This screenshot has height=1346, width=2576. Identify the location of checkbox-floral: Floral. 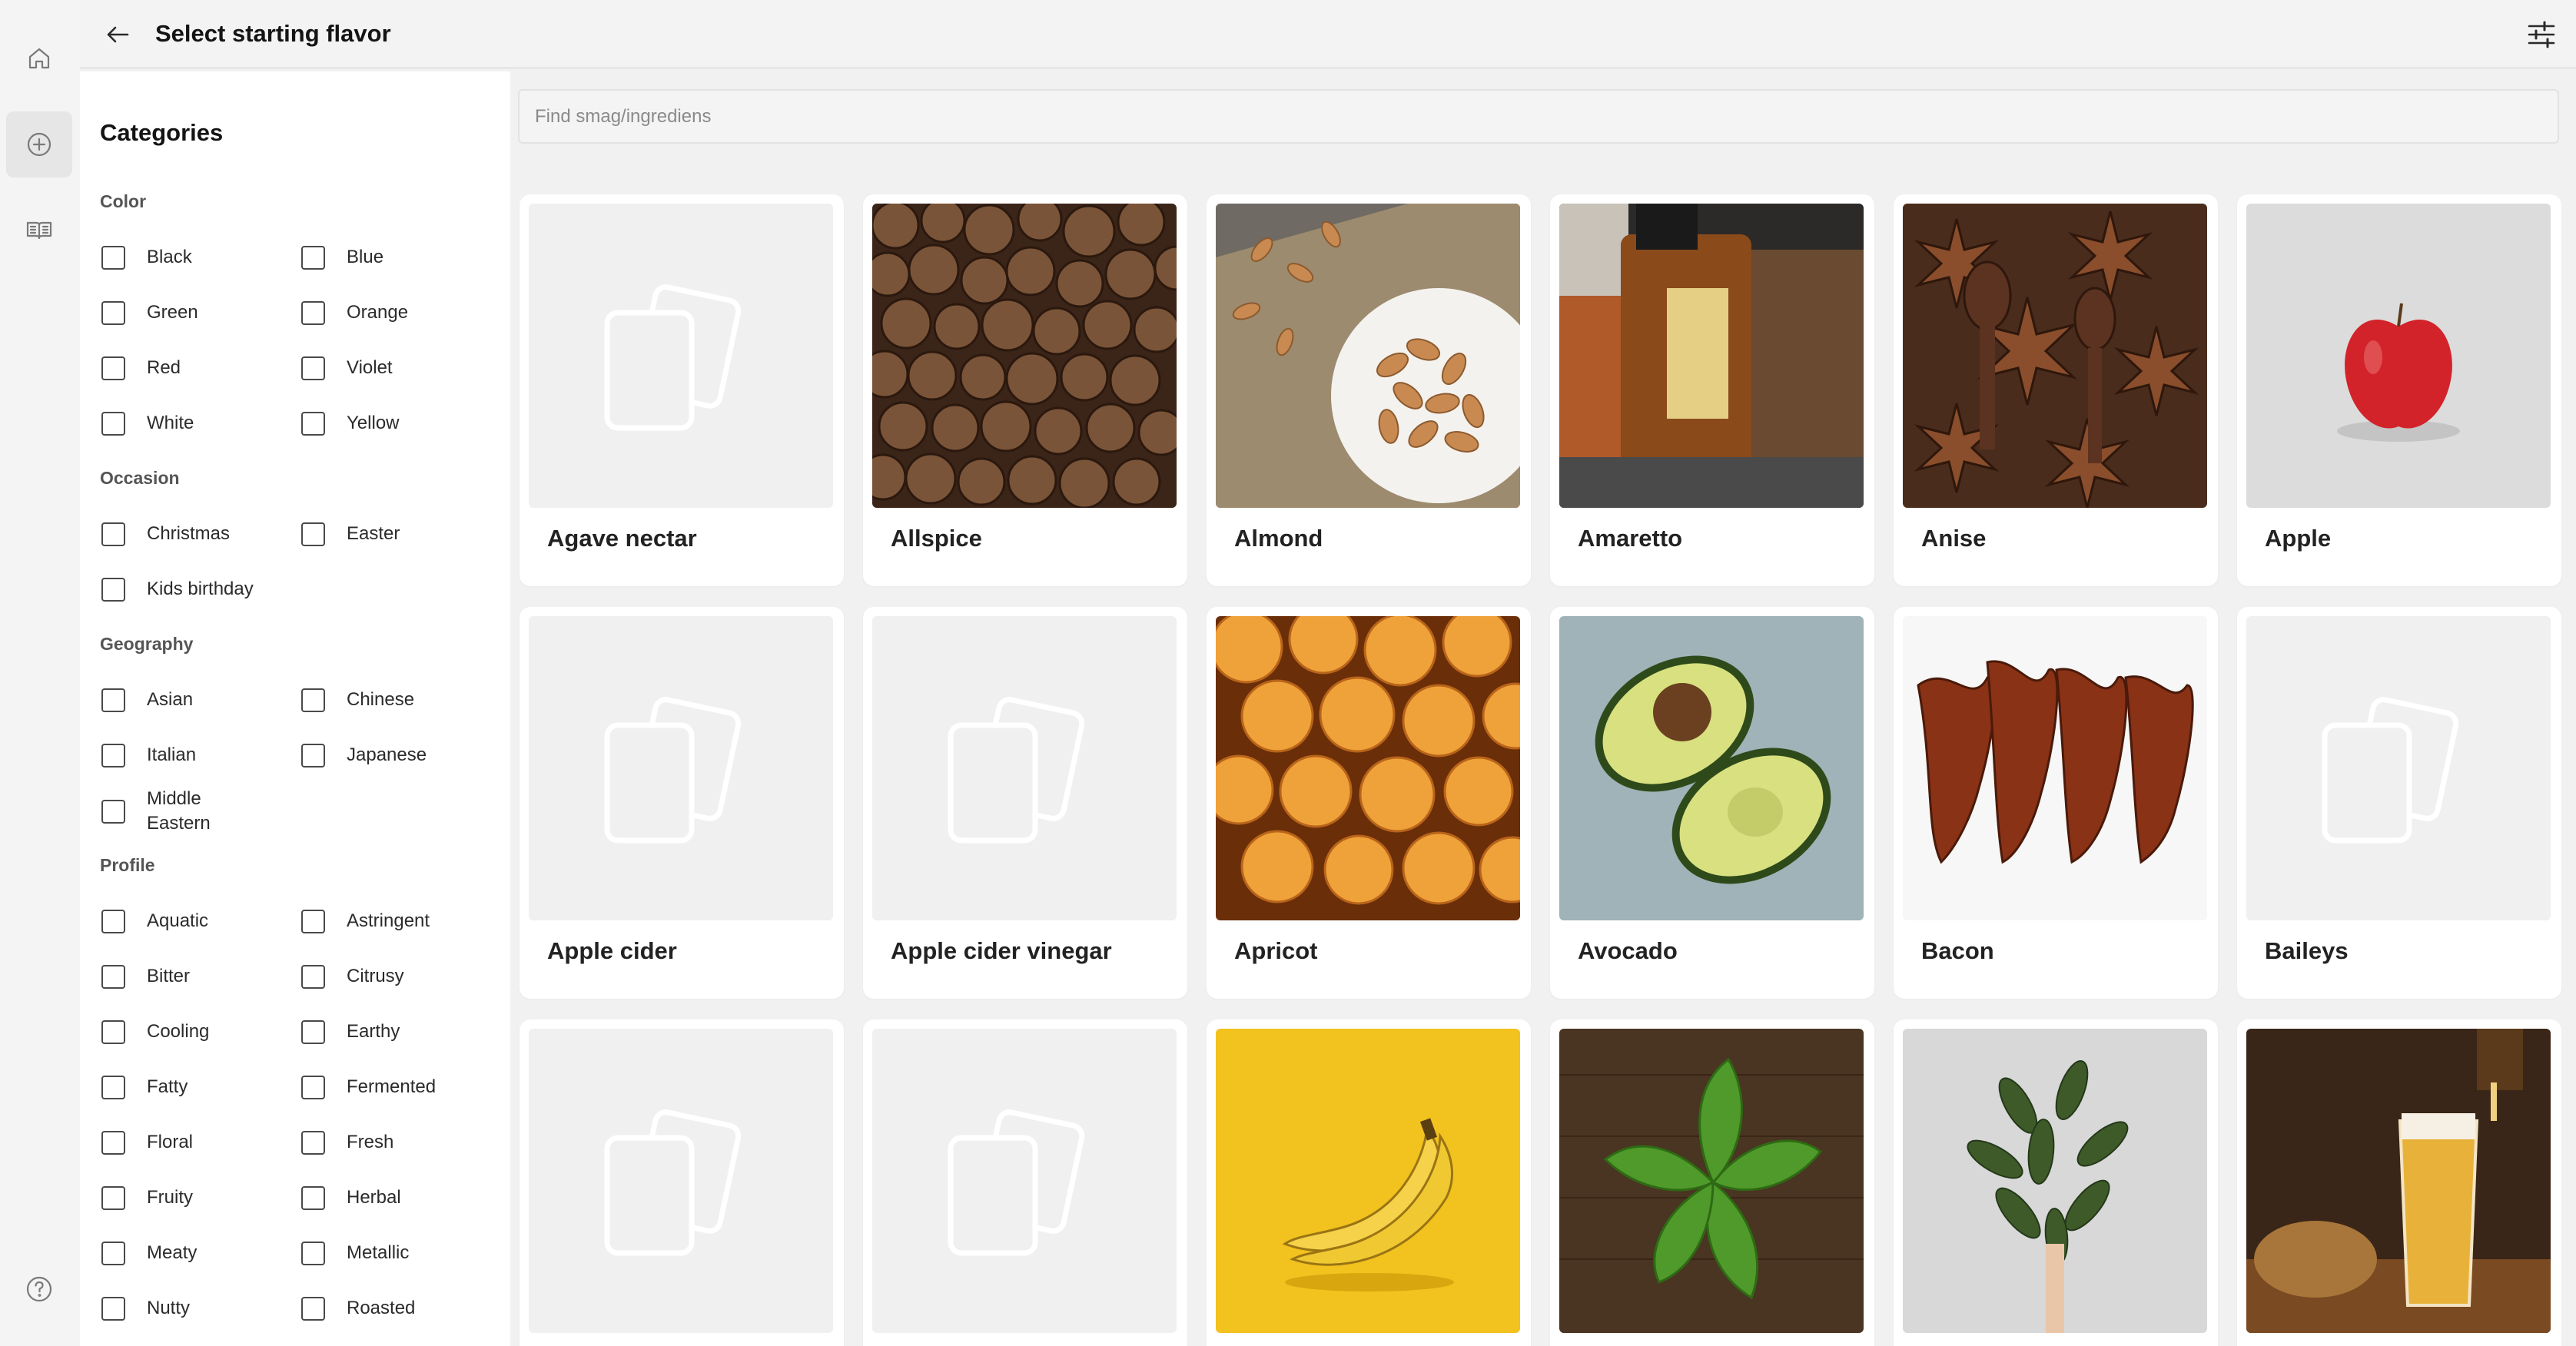
(147, 1143).